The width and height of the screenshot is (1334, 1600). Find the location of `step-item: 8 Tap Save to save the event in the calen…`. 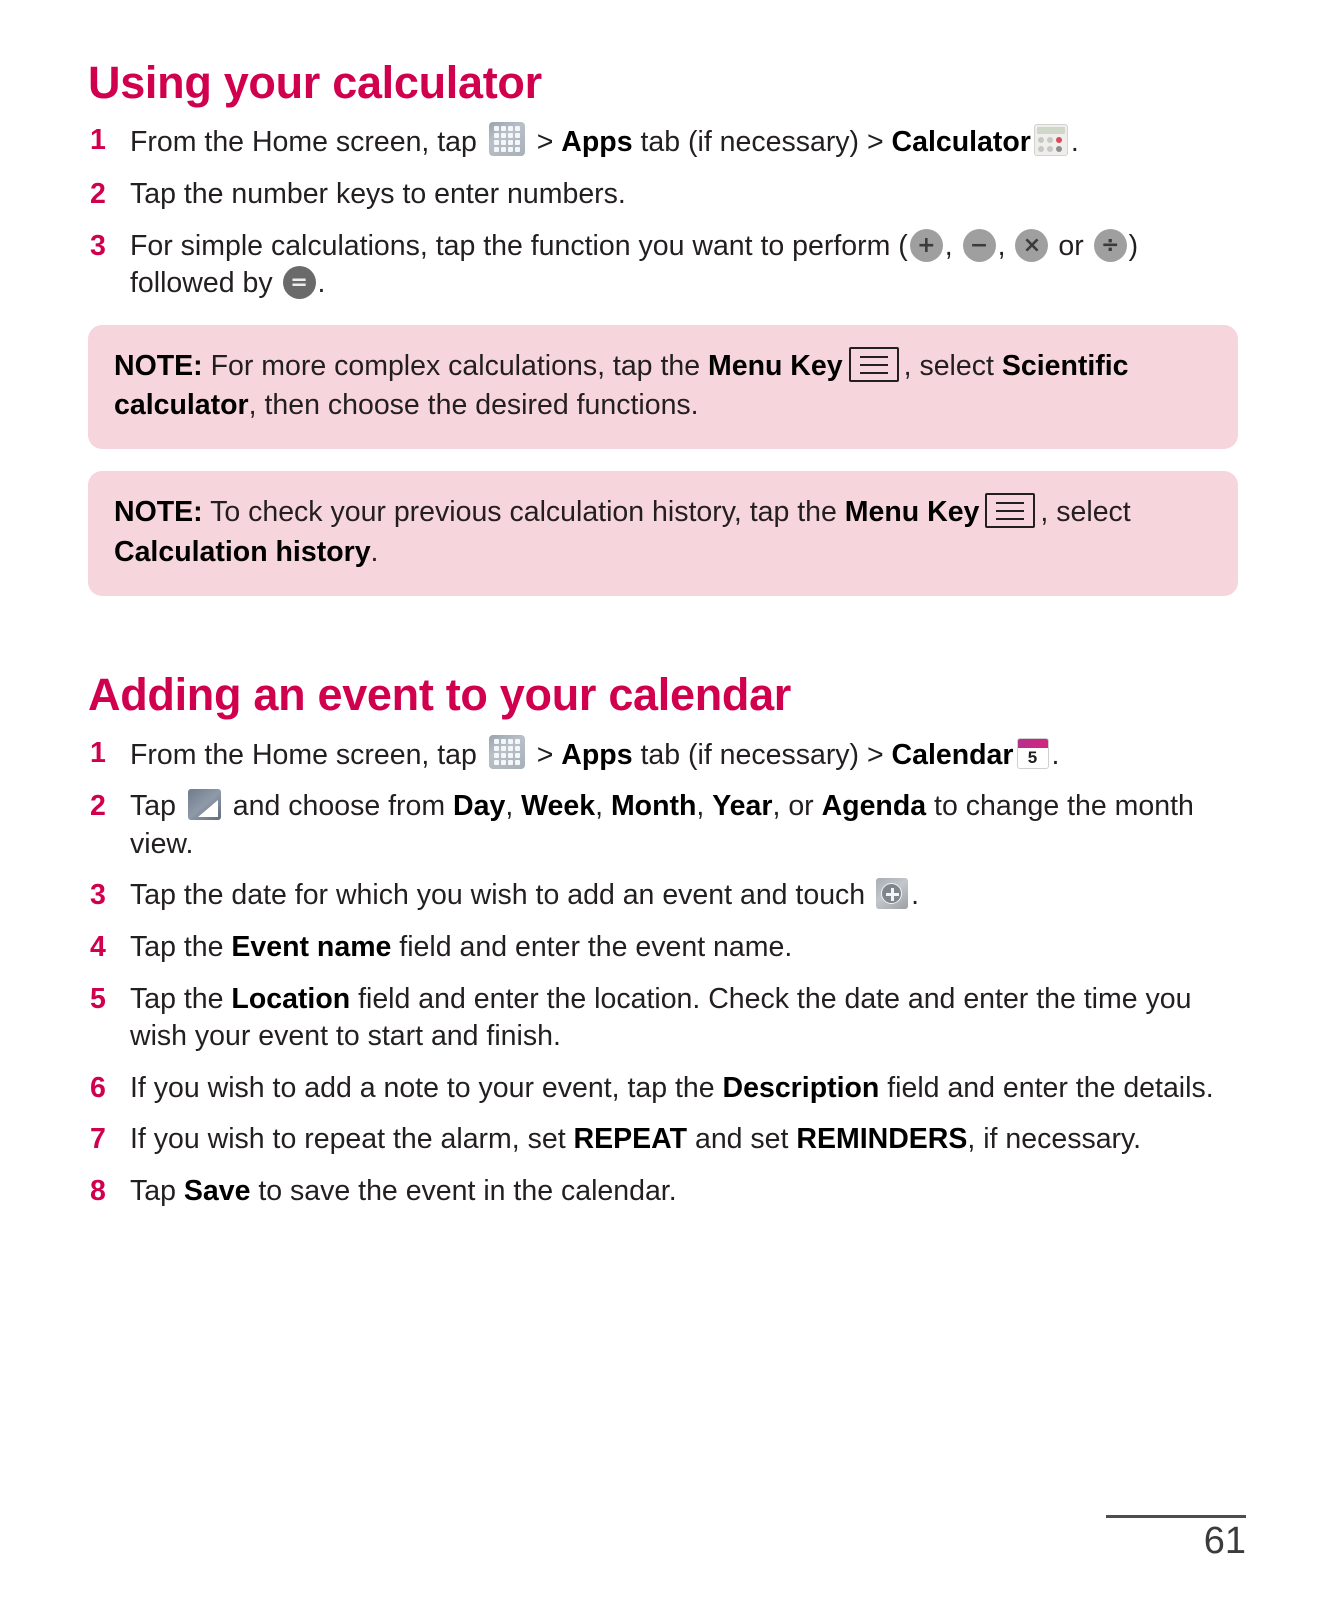

step-item: 8 Tap Save to save the event in the calen… is located at coordinates (663, 1192).